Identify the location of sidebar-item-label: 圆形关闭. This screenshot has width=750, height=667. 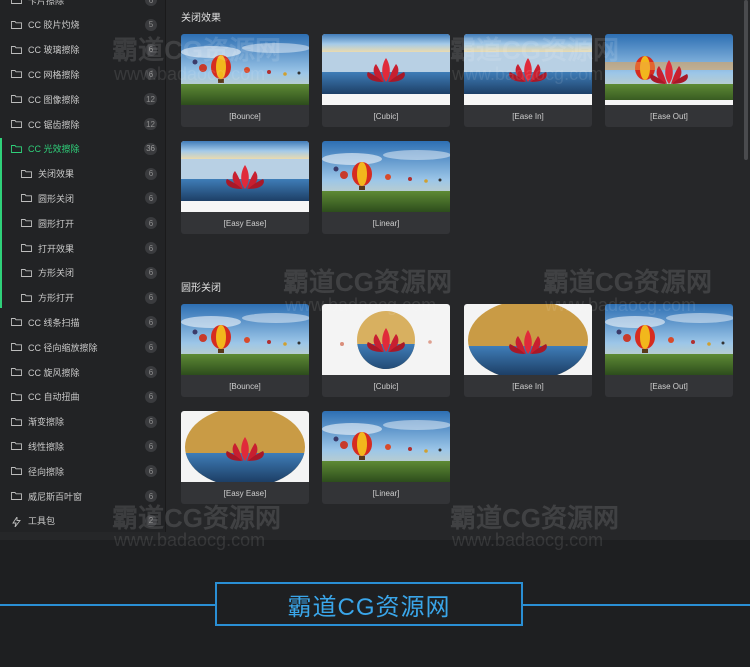
(56, 198).